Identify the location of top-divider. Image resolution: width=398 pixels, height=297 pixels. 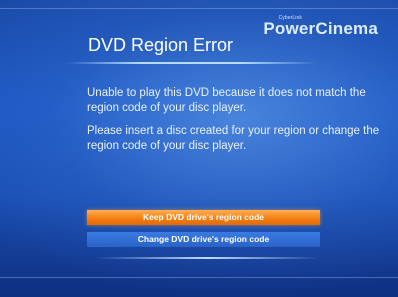
(199, 8).